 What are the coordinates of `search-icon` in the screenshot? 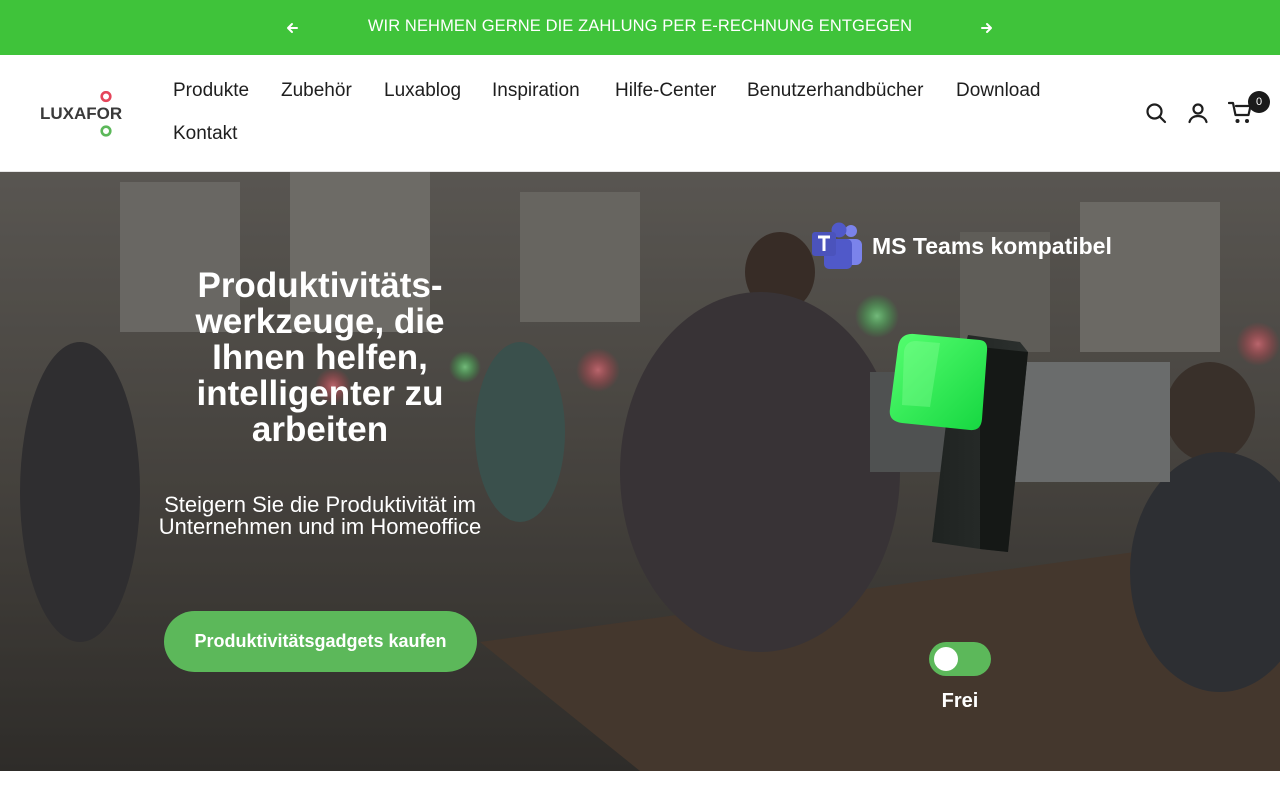 It's located at (1156, 113).